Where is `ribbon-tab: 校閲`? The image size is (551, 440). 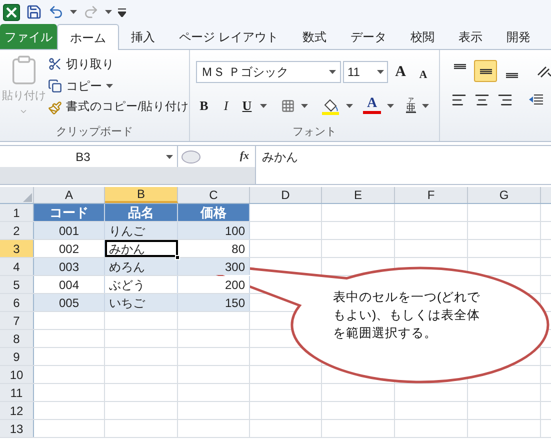
ribbon-tab: 校閲 is located at coordinates (422, 36).